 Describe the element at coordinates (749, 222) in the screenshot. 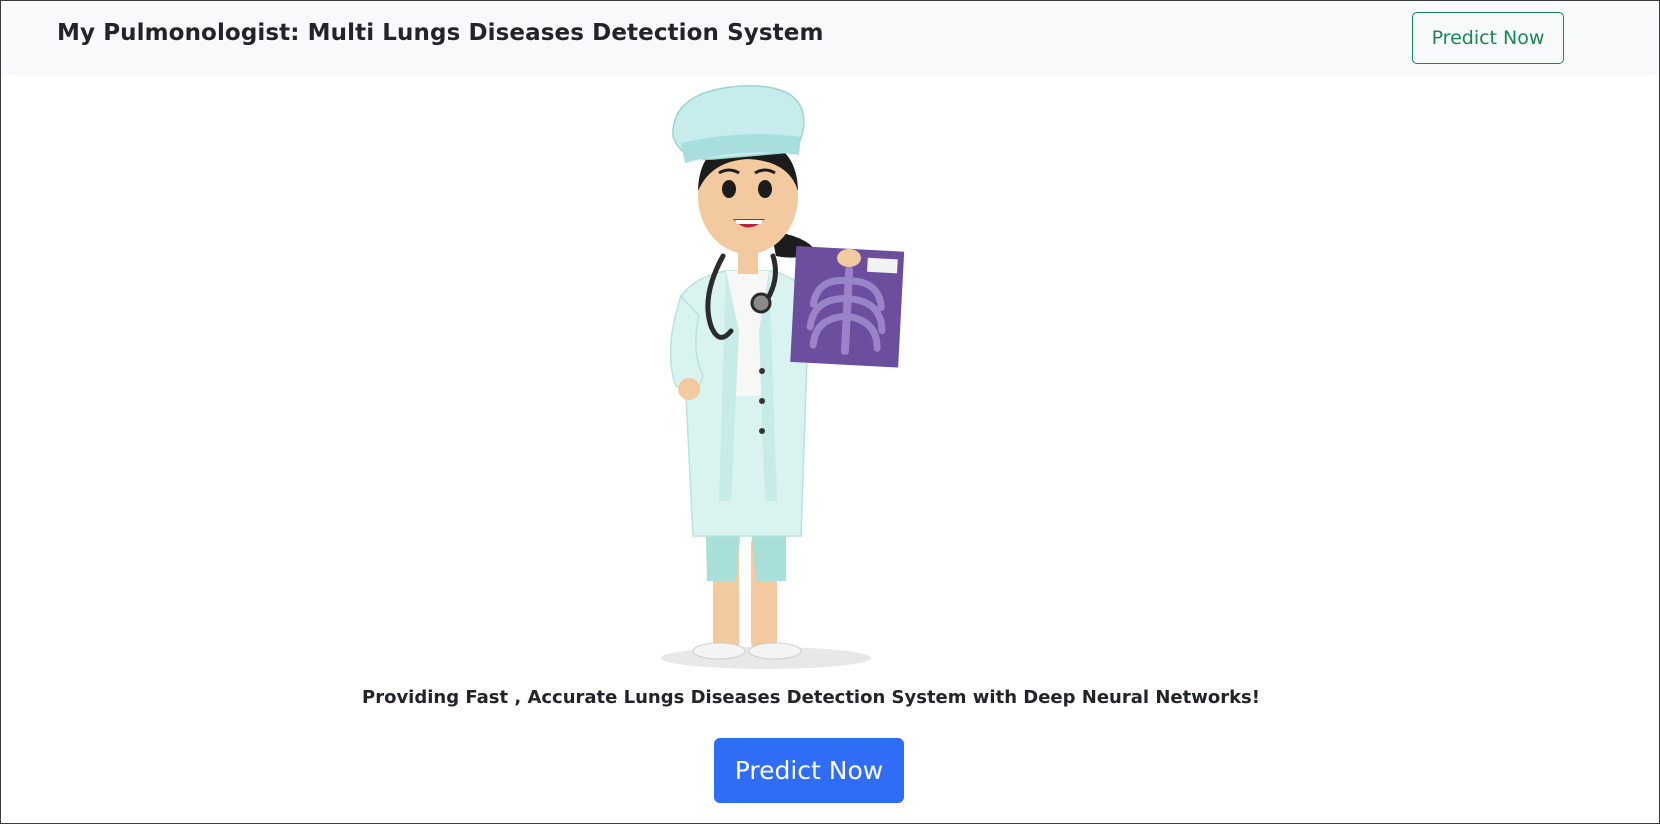

I see `teeth` at that location.